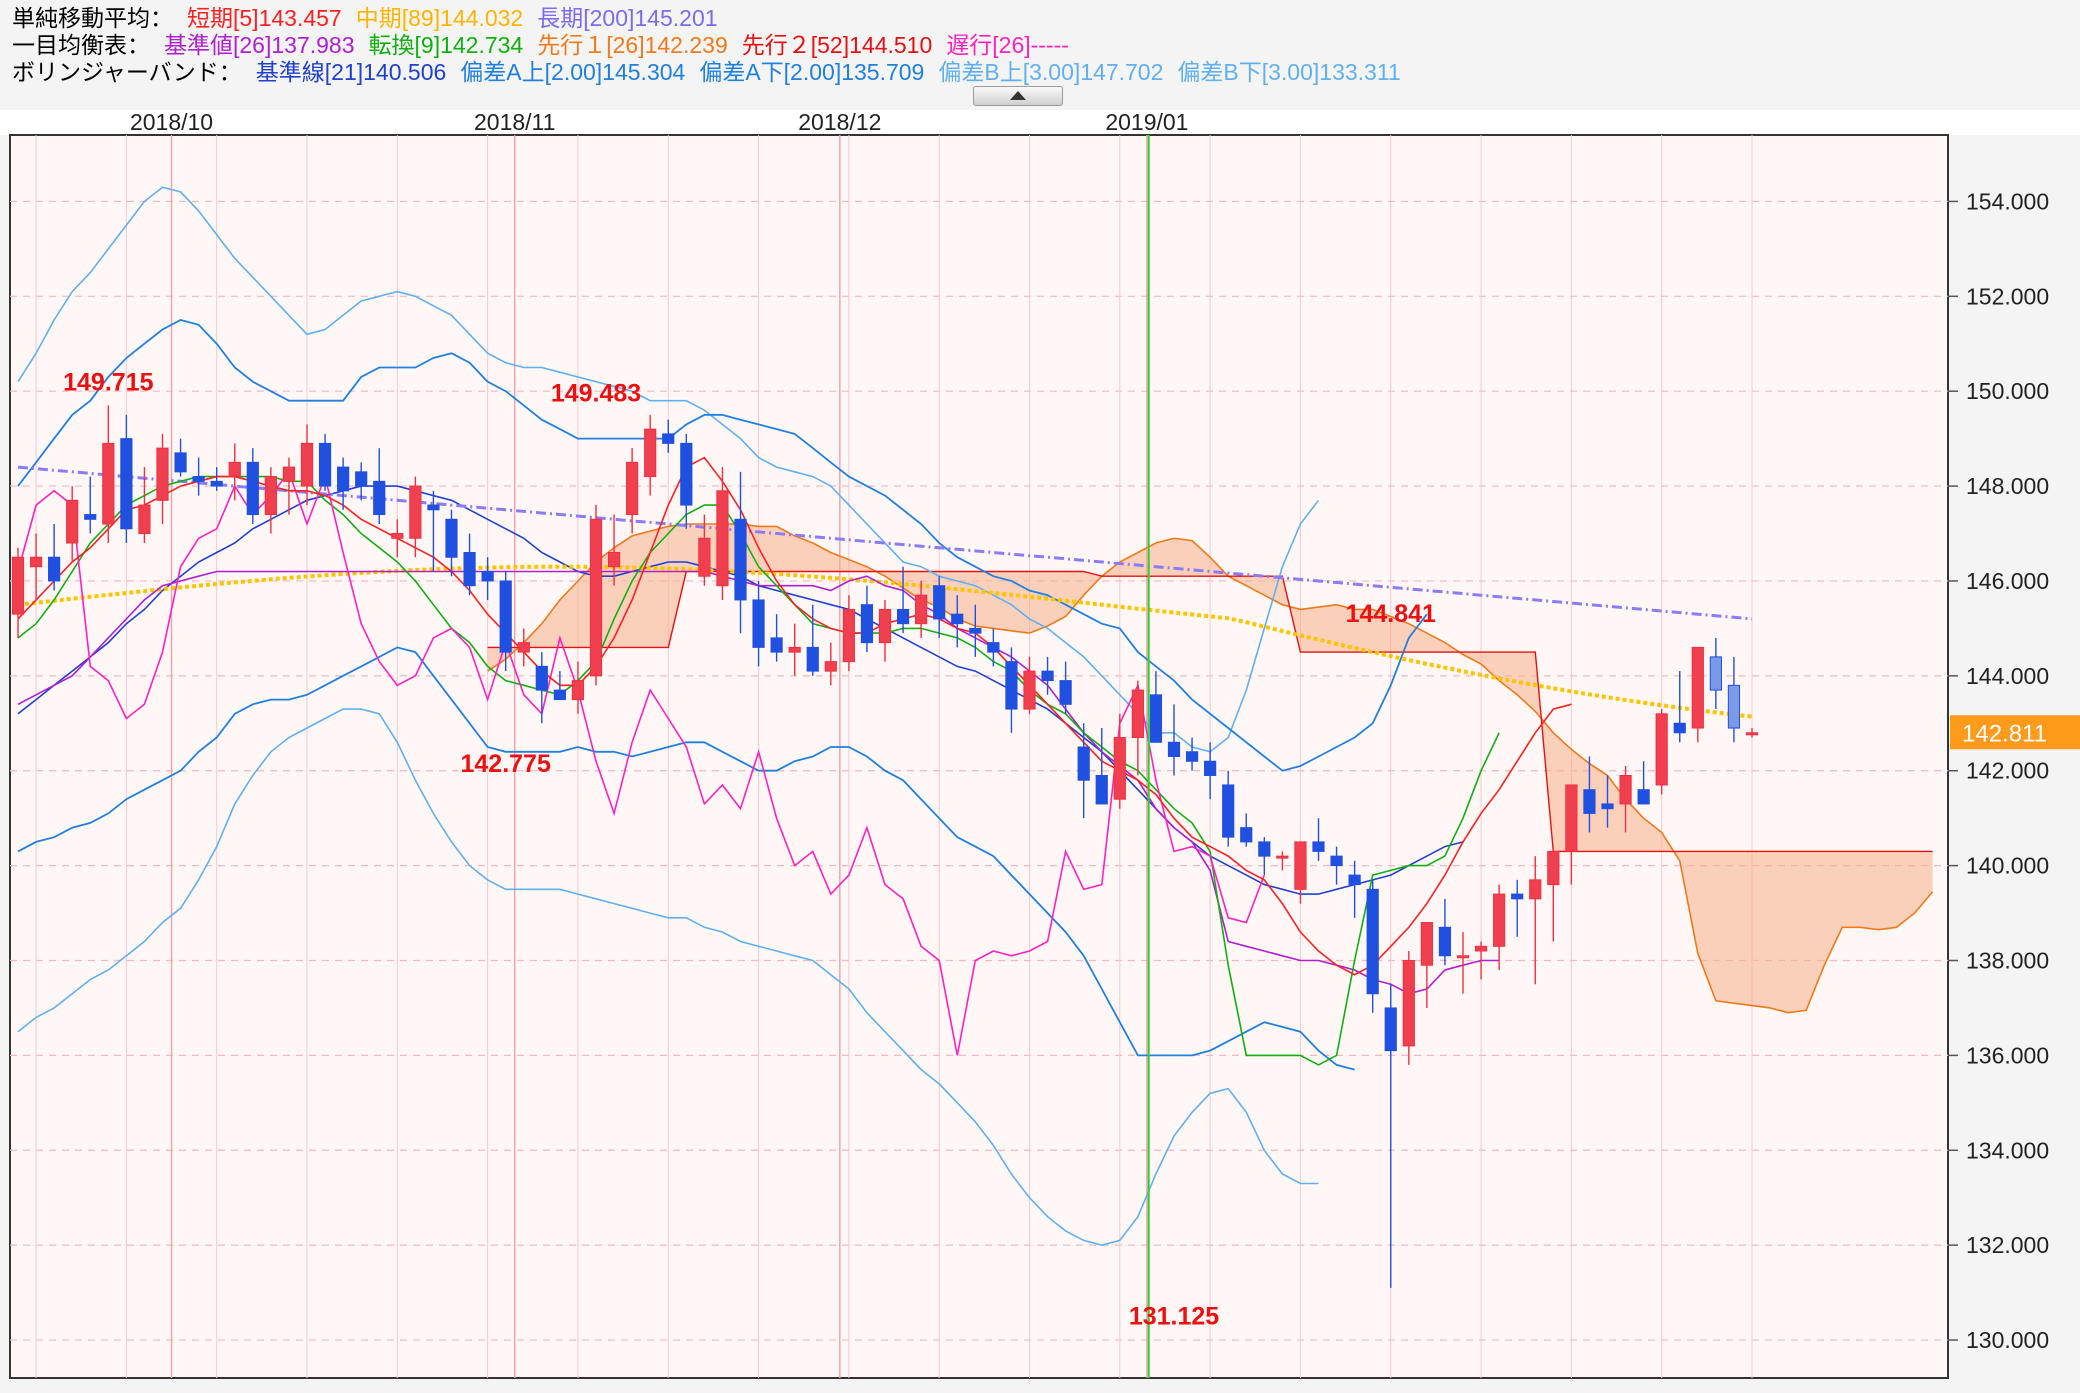 Image resolution: width=2080 pixels, height=1393 pixels. What do you see at coordinates (1391, 614) in the screenshot?
I see `price-annotation: 144.841` at bounding box center [1391, 614].